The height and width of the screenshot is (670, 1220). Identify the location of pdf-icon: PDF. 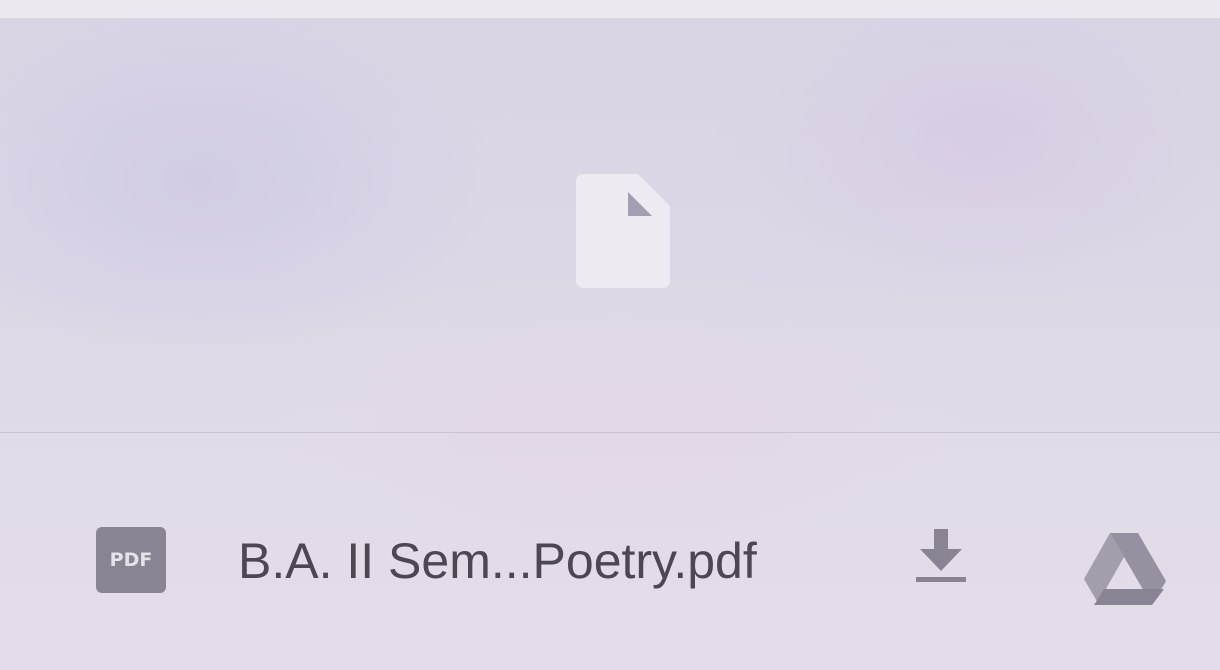
(131, 560).